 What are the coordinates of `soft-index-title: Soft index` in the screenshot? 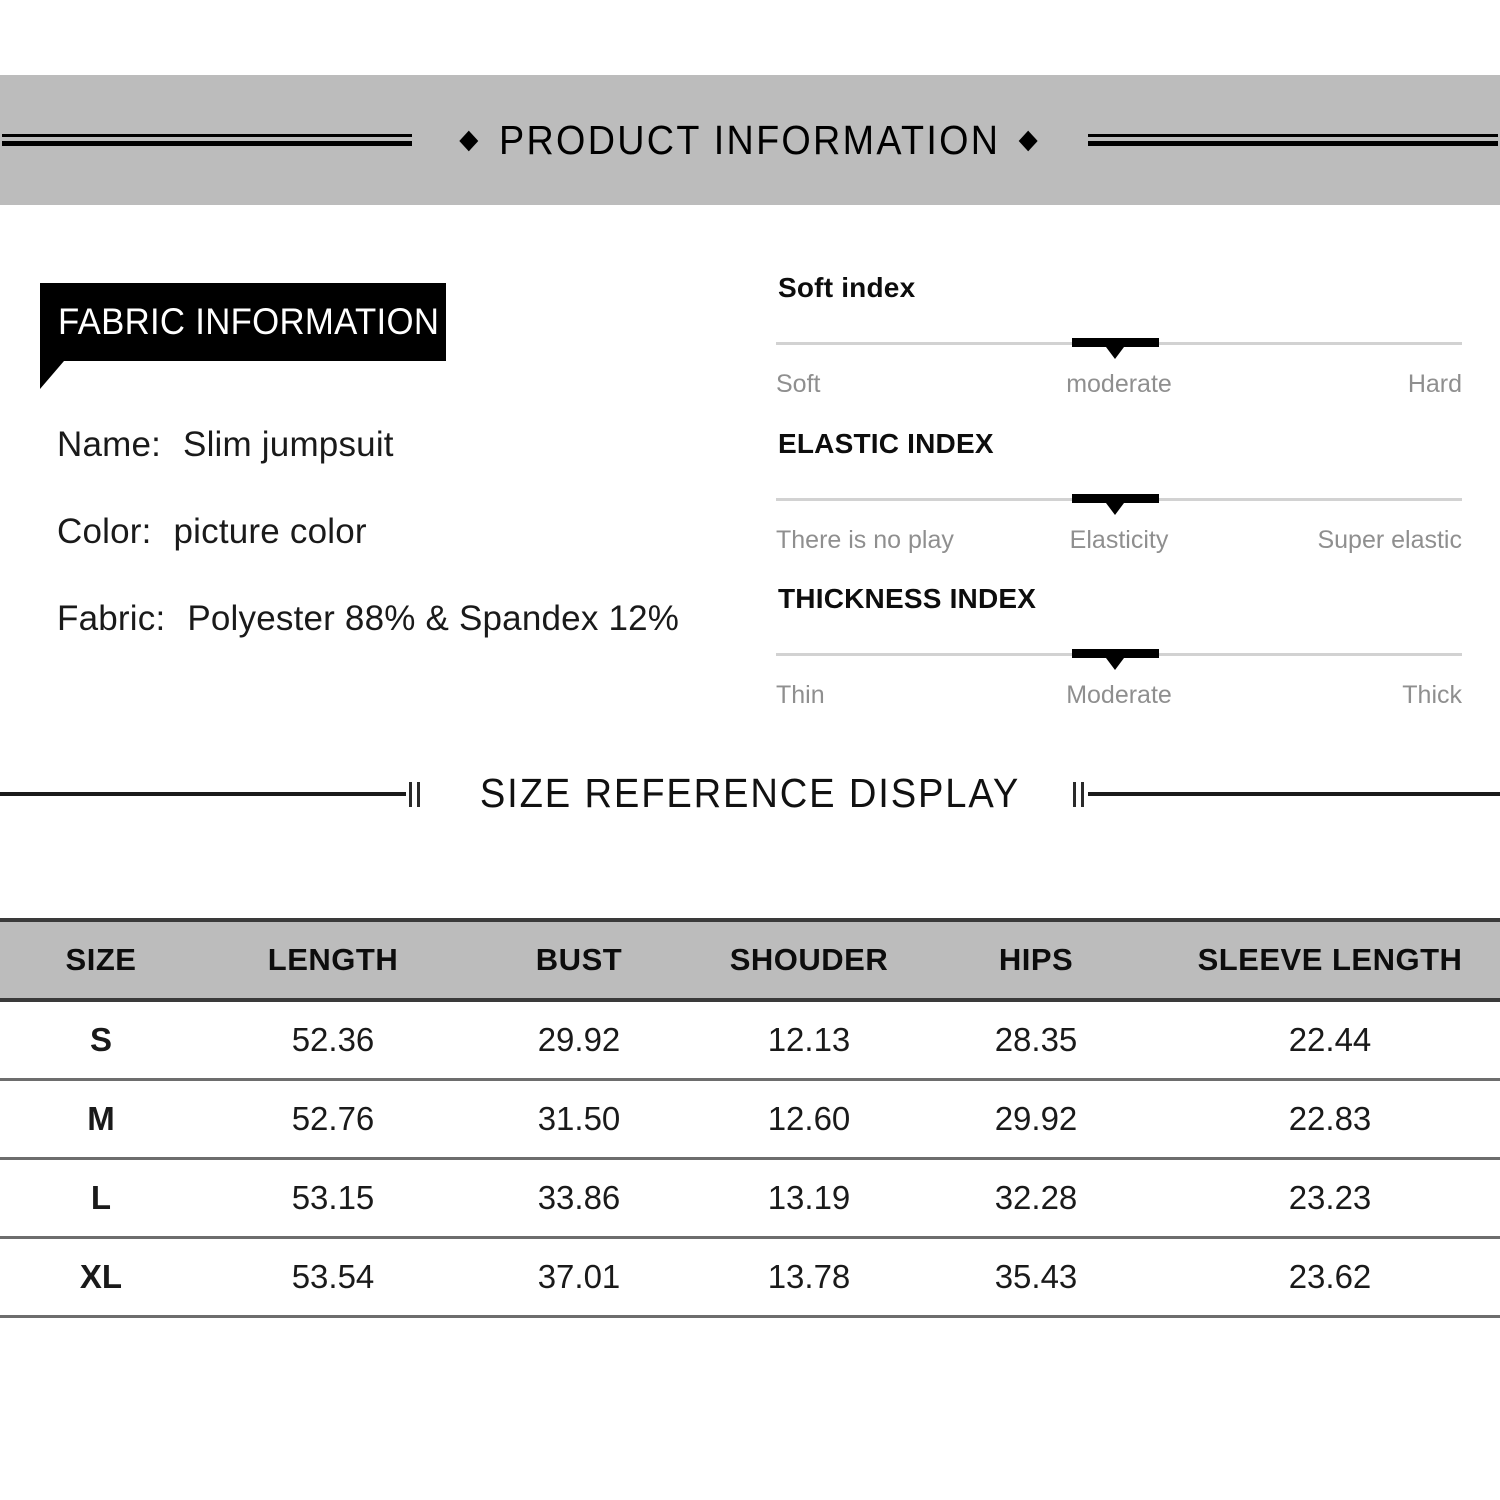 It's located at (847, 287).